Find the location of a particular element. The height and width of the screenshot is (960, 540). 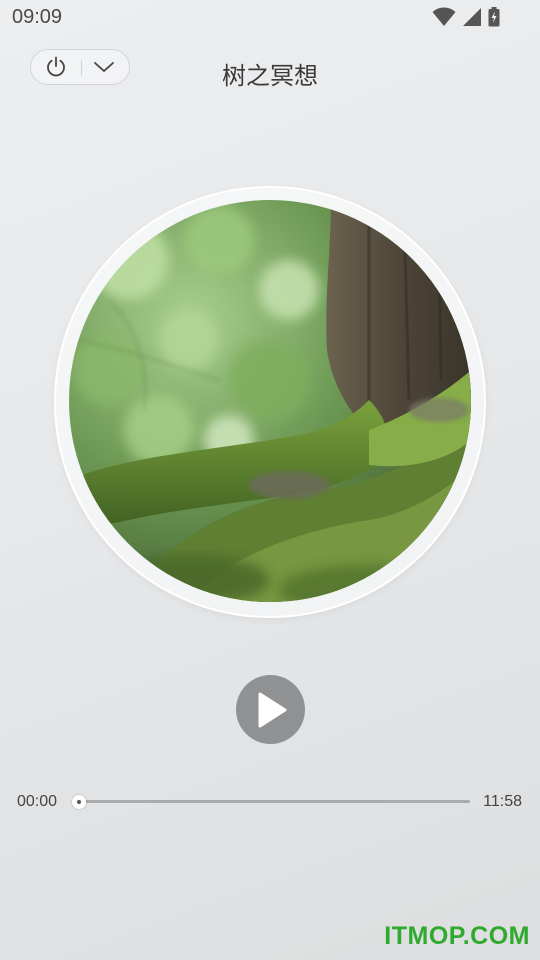

cell-signal-icon is located at coordinates (472, 17).